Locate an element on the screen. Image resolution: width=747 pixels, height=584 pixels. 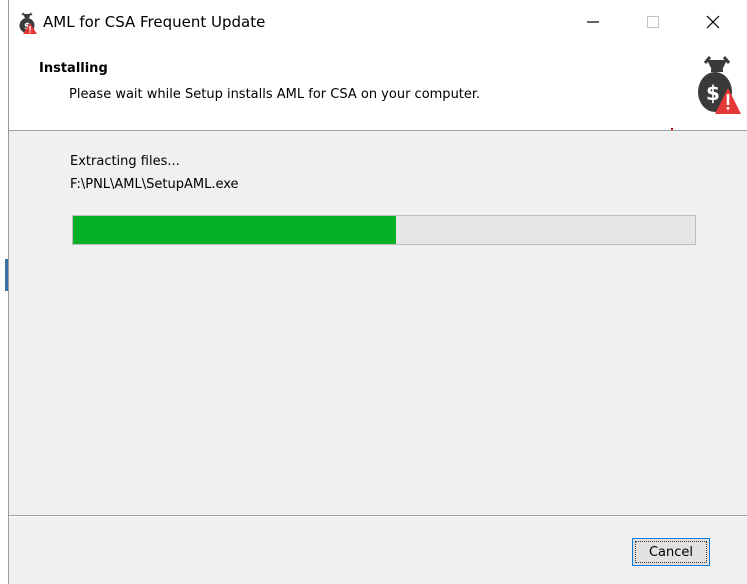
minimize-icon is located at coordinates (593, 23).